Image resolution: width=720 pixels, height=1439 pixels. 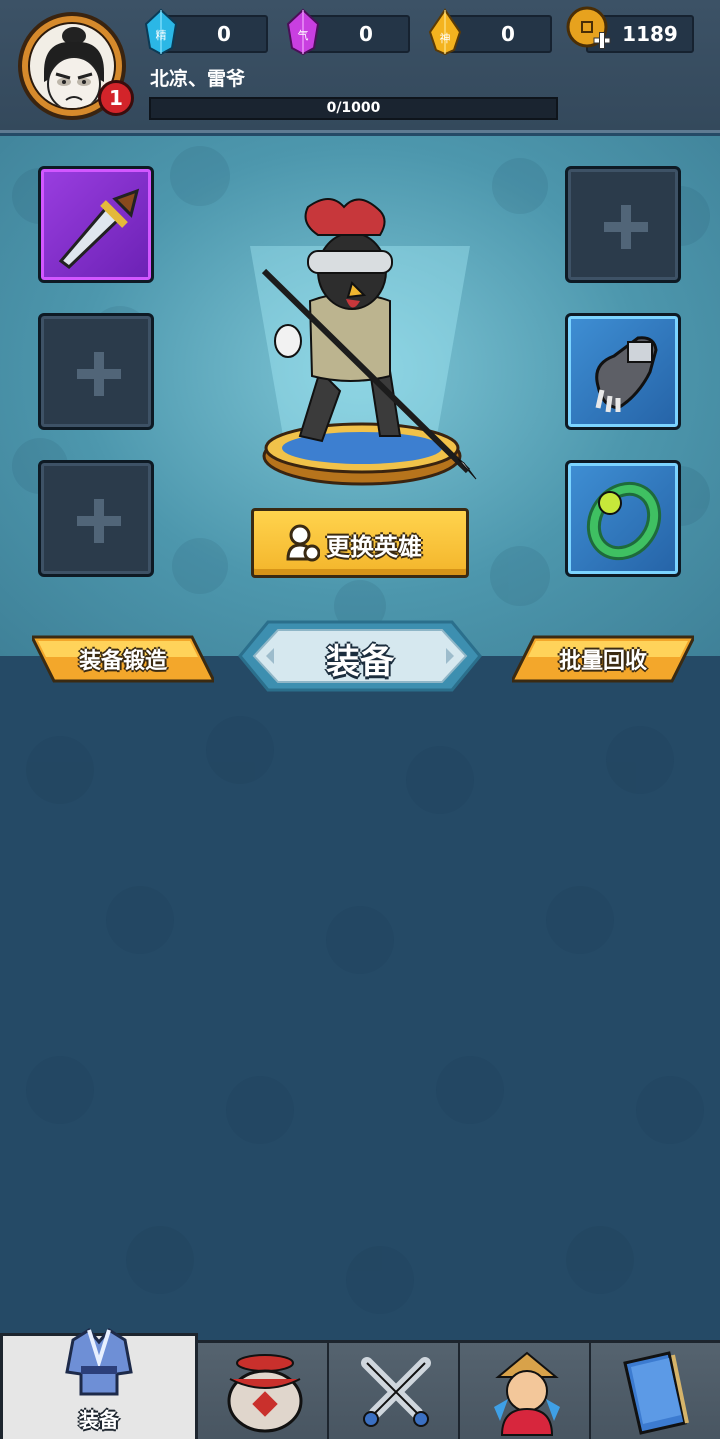 What do you see at coordinates (122, 661) in the screenshot?
I see `forge-label: 装备锻造` at bounding box center [122, 661].